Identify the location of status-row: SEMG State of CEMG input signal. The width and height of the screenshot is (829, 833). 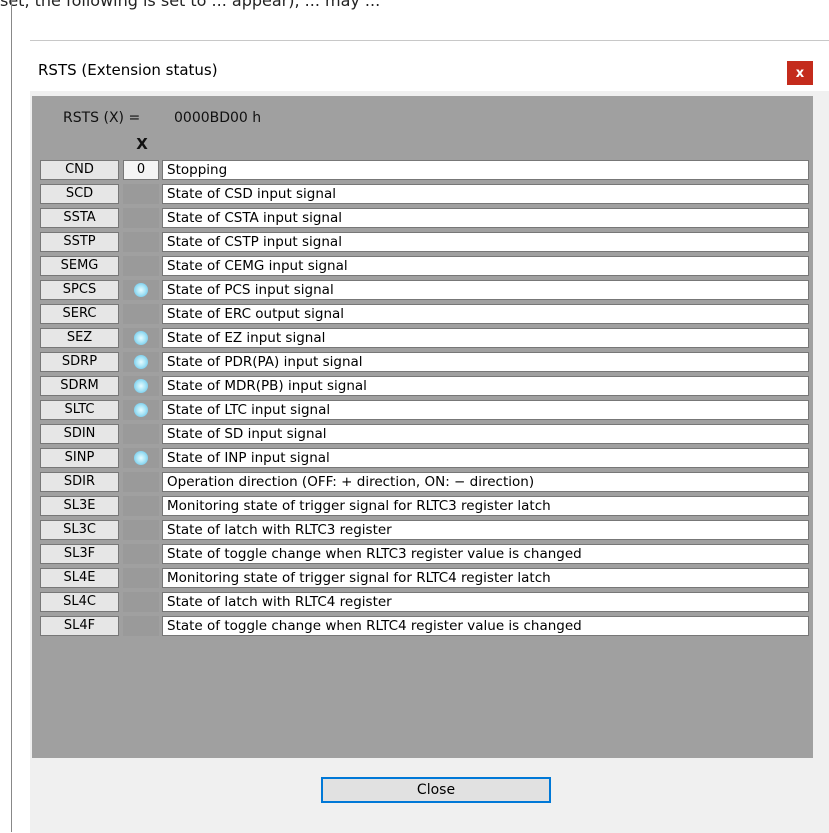
(425, 267).